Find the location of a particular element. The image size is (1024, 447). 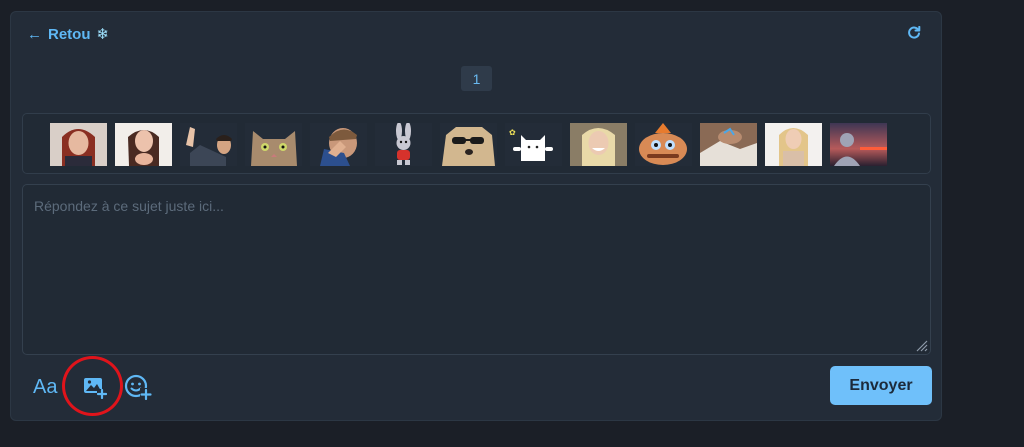

emoji-add-icon is located at coordinates (138, 387).